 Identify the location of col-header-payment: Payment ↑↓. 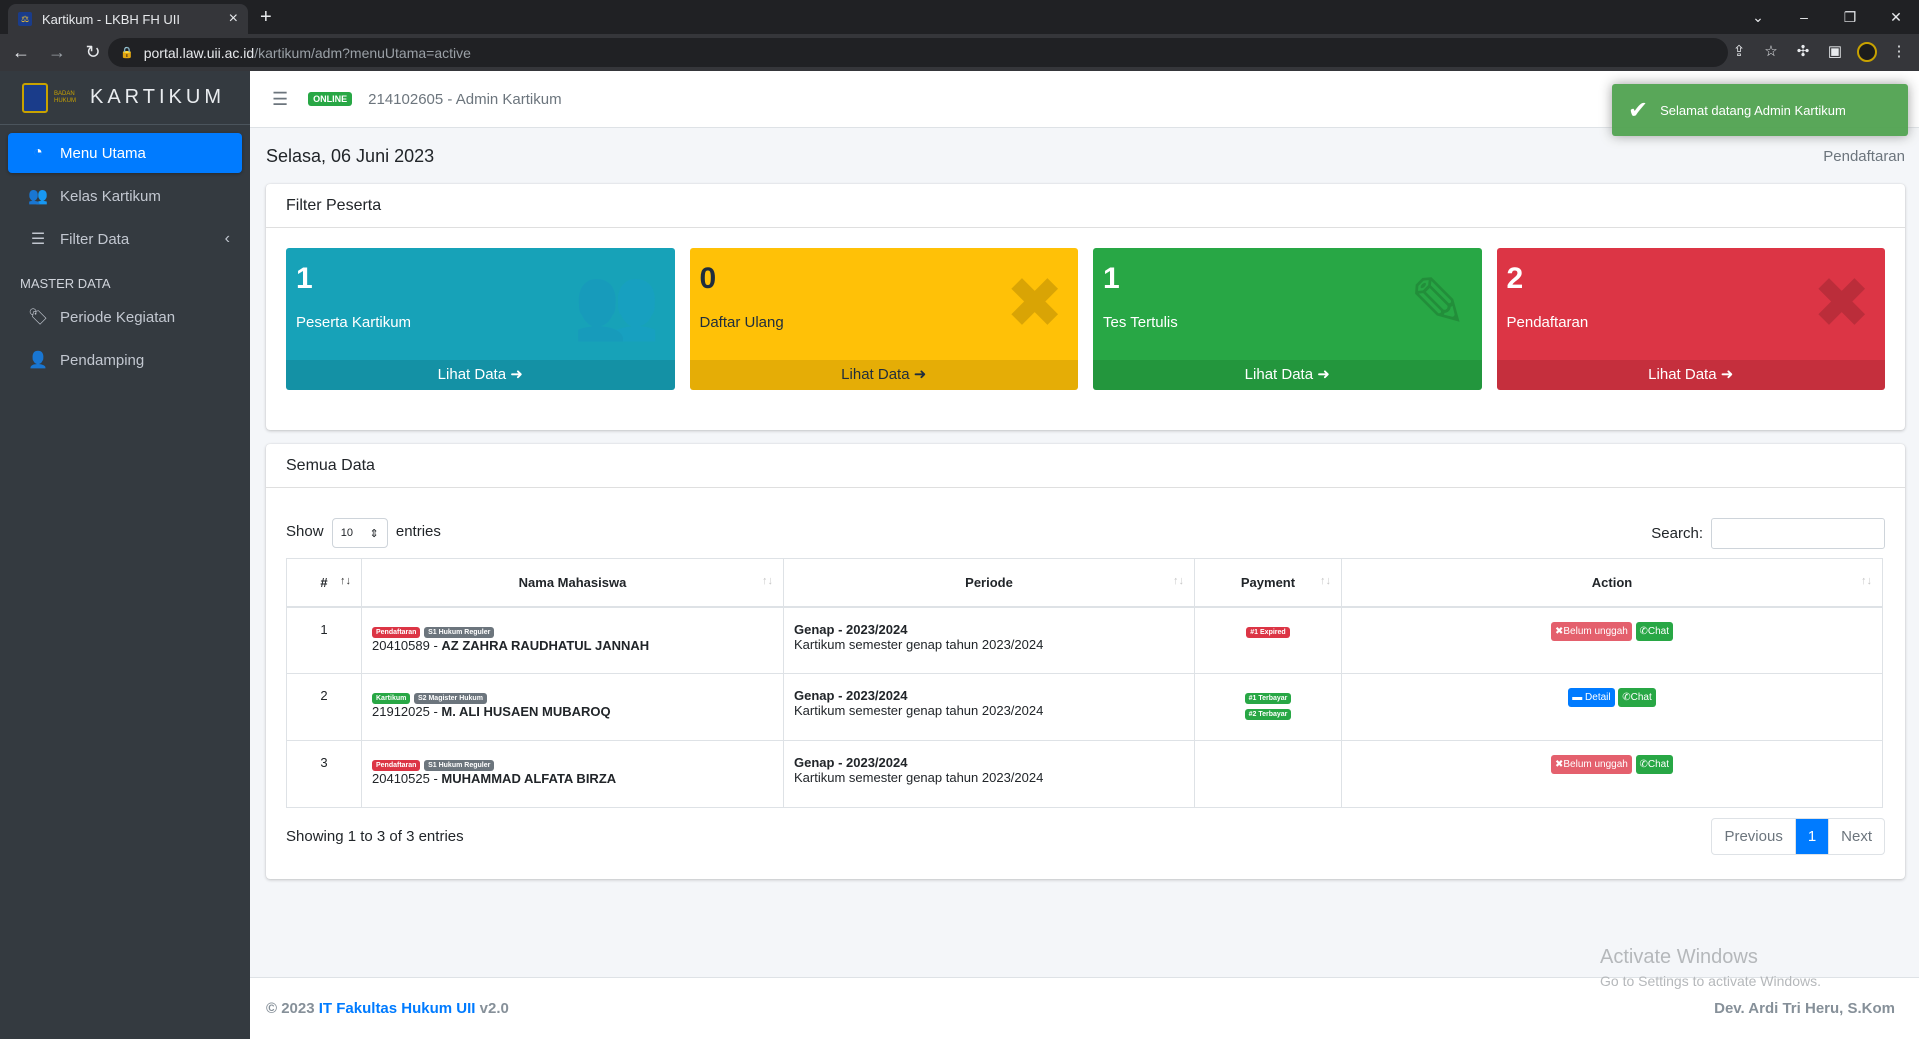
(1268, 583).